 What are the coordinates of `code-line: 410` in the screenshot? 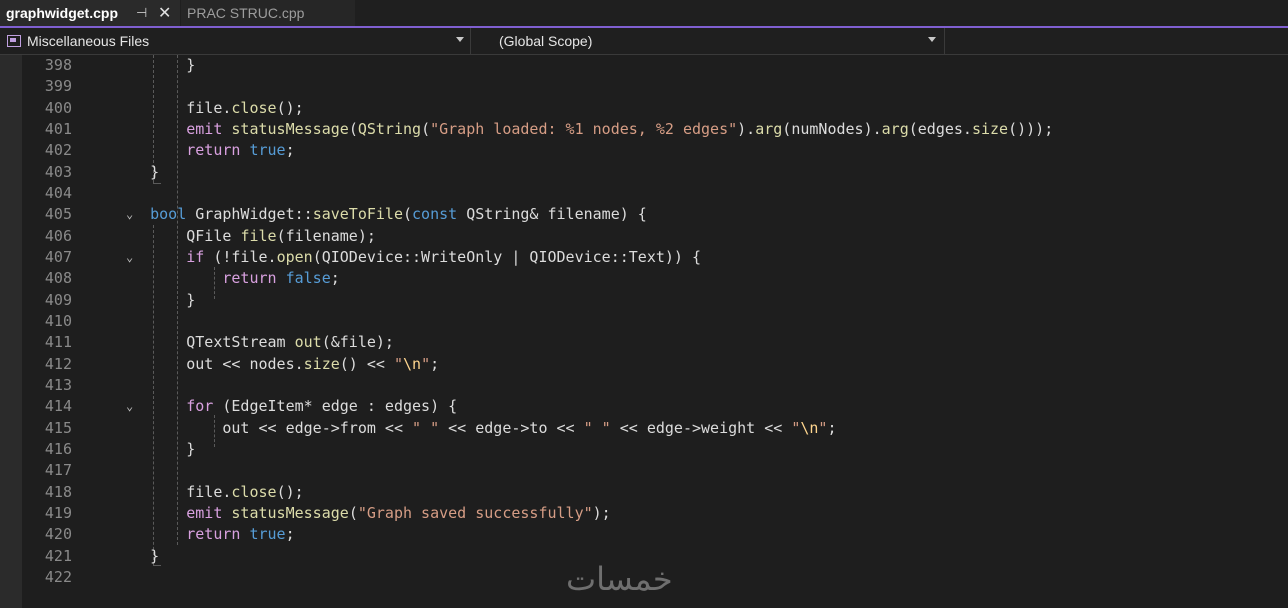 It's located at (655, 321).